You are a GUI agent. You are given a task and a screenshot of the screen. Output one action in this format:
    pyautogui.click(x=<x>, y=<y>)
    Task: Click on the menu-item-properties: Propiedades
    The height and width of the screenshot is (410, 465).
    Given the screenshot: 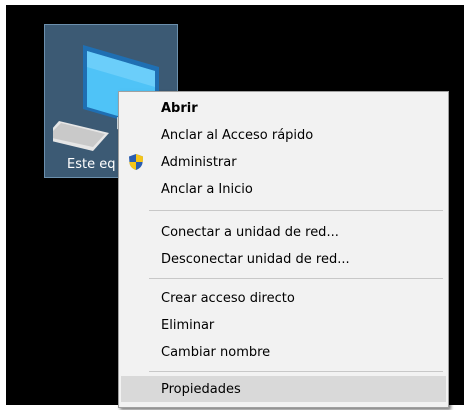 What is the action you would take?
    pyautogui.click(x=283, y=389)
    